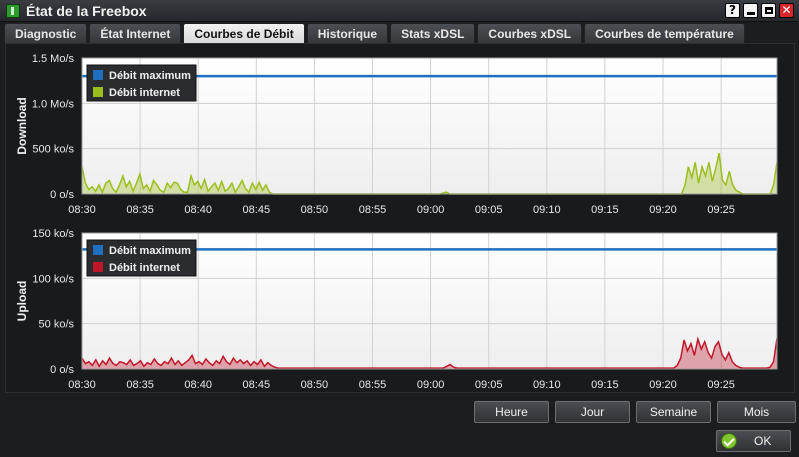 The height and width of the screenshot is (457, 799). Describe the element at coordinates (750, 13) in the screenshot. I see `minimize-icon` at that location.